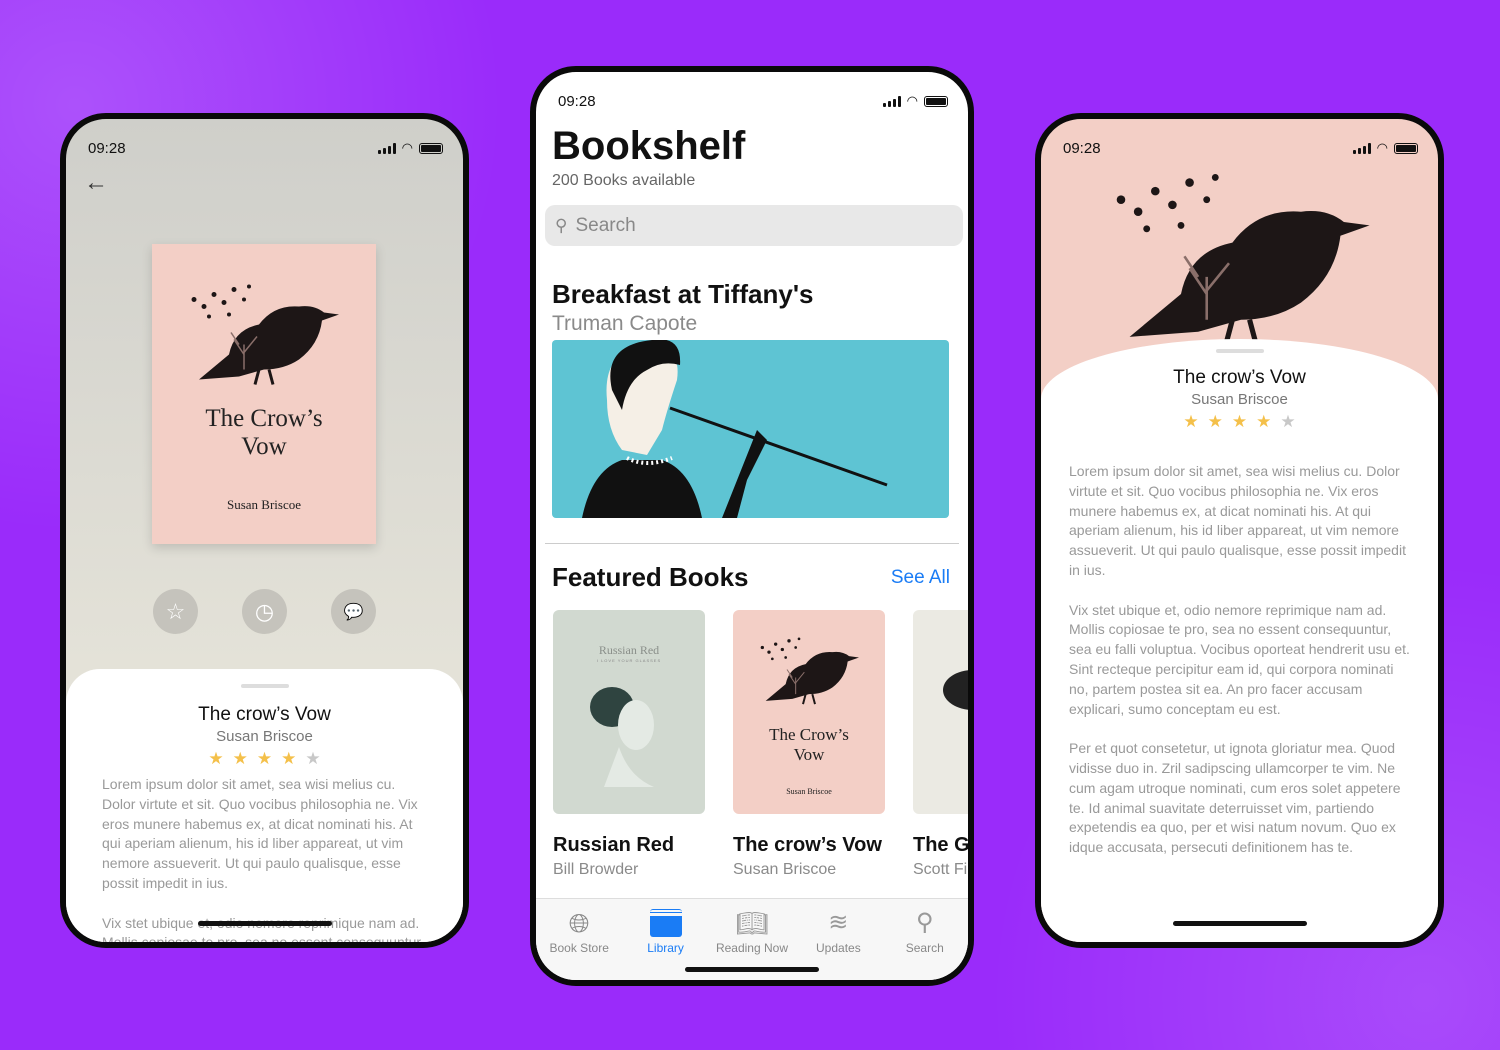 This screenshot has height=1050, width=1500. What do you see at coordinates (264, 611) in the screenshot?
I see `timer-button: ◷` at bounding box center [264, 611].